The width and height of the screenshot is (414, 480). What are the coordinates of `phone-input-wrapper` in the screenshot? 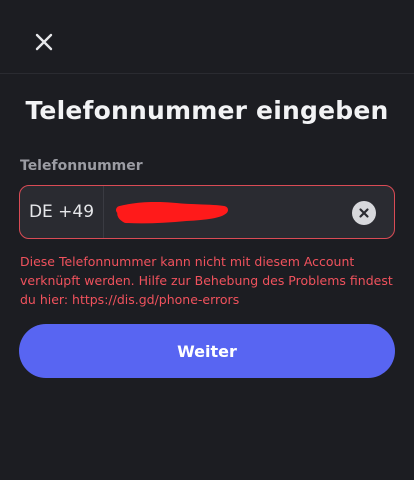 It's located at (249, 212).